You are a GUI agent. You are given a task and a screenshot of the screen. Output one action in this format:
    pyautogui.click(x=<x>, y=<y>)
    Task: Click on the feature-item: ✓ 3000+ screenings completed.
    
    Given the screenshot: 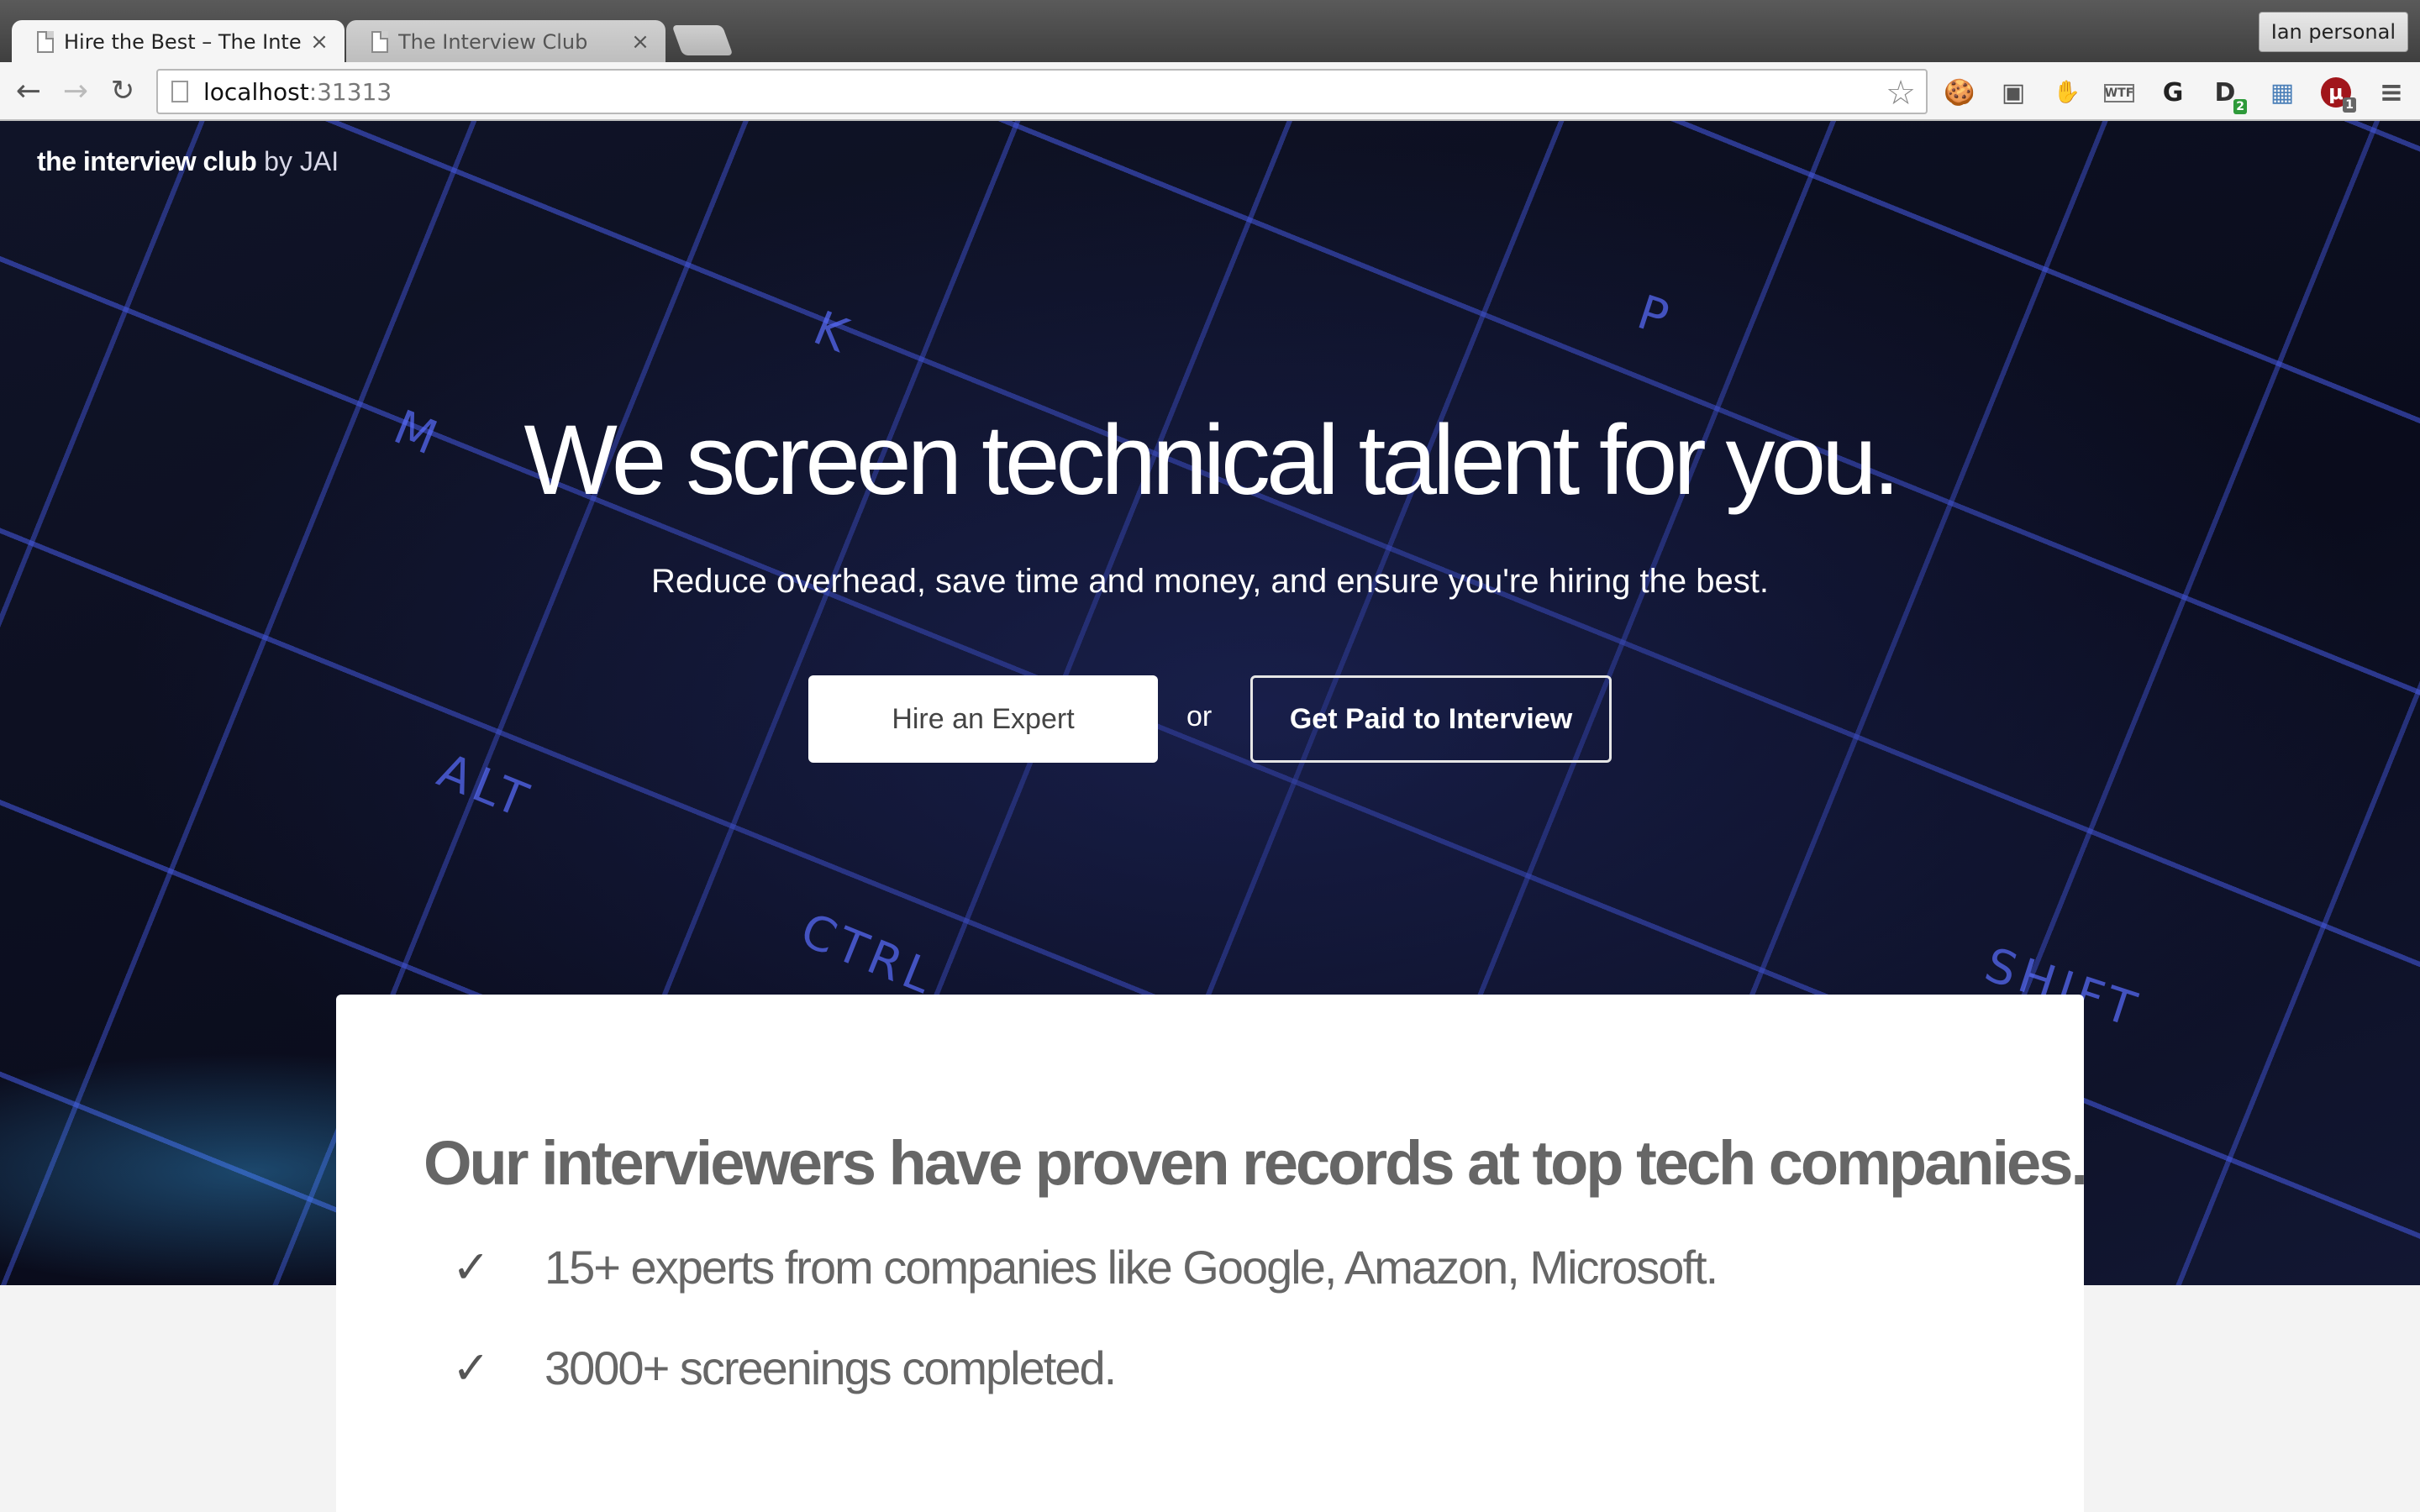 What is the action you would take?
    pyautogui.click(x=784, y=1368)
    